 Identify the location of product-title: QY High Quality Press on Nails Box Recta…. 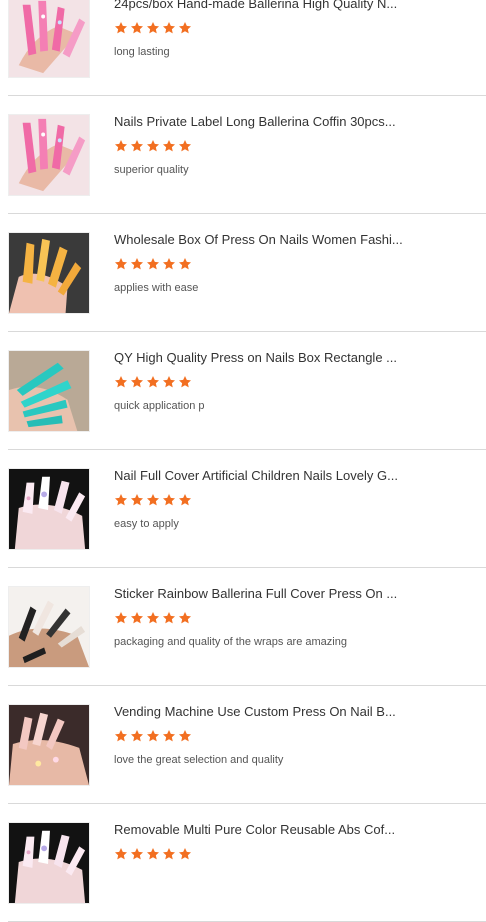
(264, 358).